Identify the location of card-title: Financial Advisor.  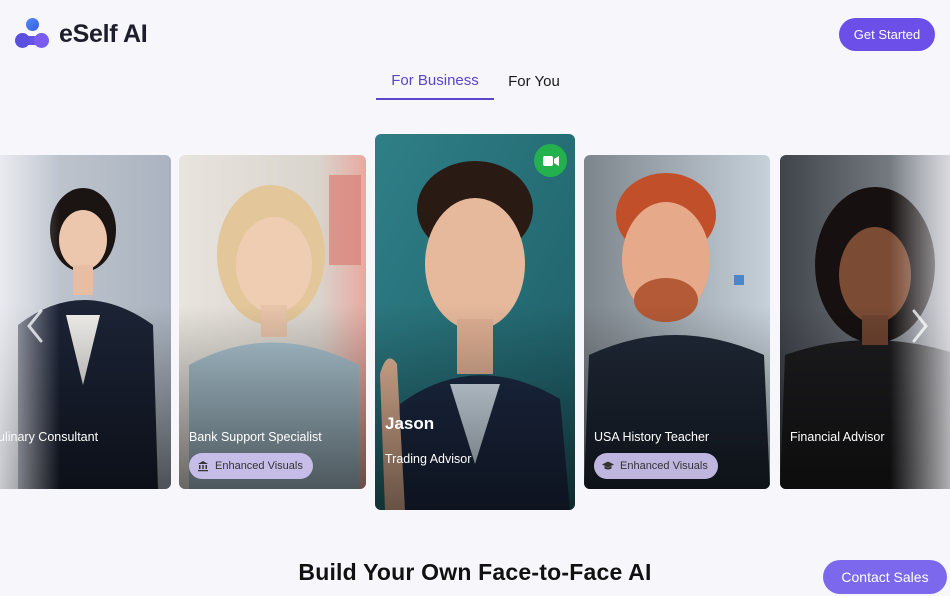
(837, 437).